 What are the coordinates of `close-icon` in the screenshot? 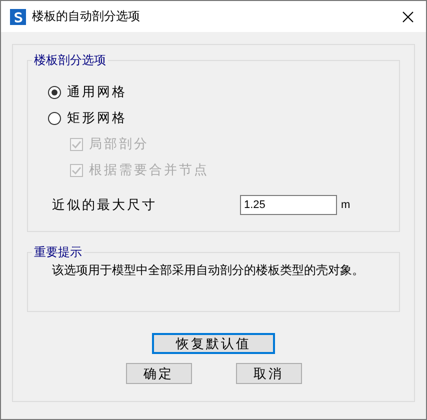 It's located at (408, 16).